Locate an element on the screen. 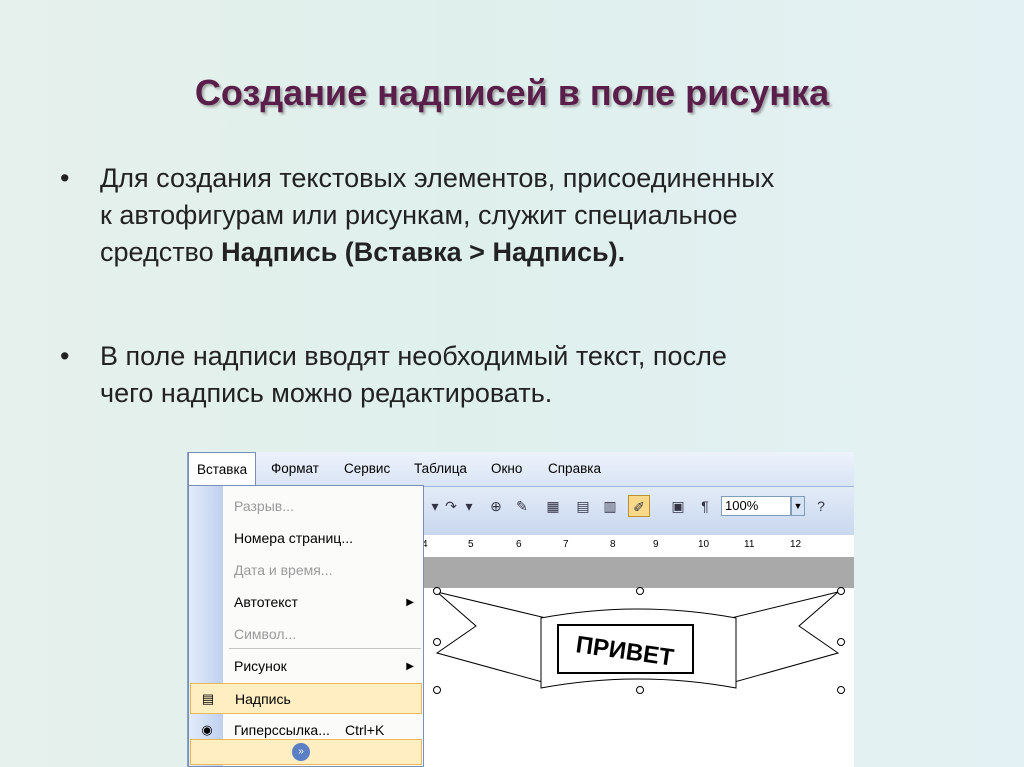 The width and height of the screenshot is (1024, 767). document-page: ПРИВЕТ is located at coordinates (637, 677).